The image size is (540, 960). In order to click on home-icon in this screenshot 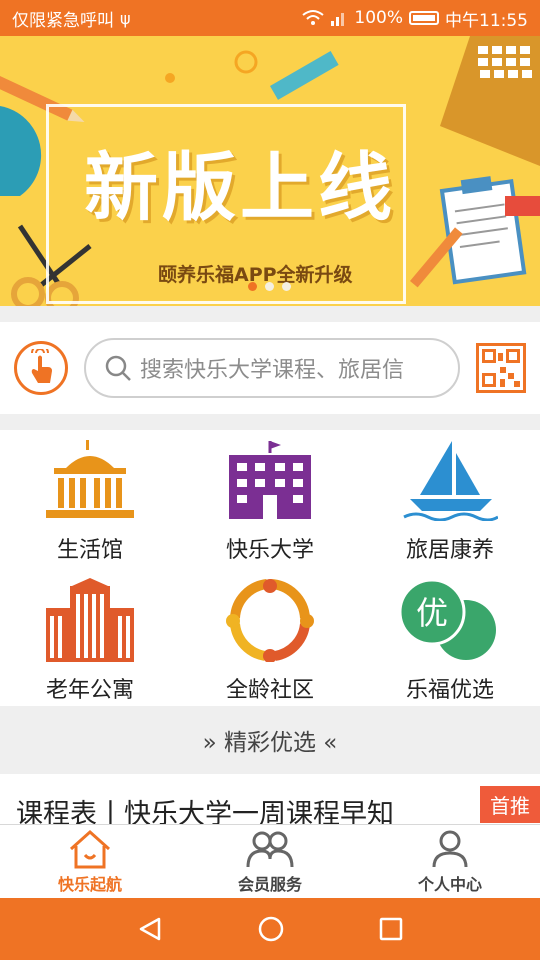, I will do `click(90, 848)`.